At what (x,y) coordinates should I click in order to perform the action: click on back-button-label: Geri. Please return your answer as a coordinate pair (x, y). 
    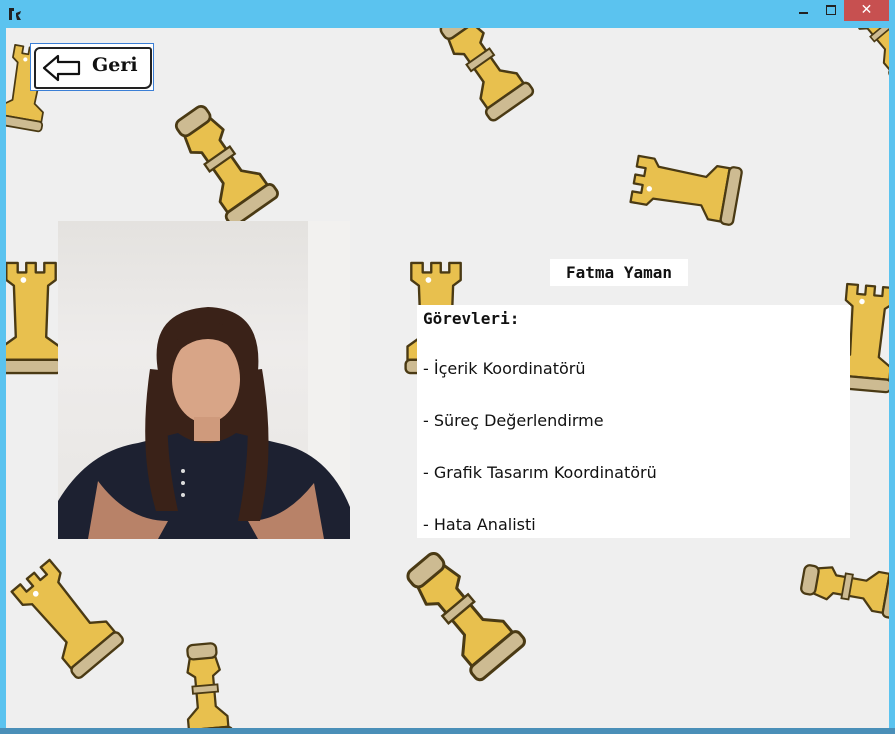
    Looking at the image, I should click on (115, 65).